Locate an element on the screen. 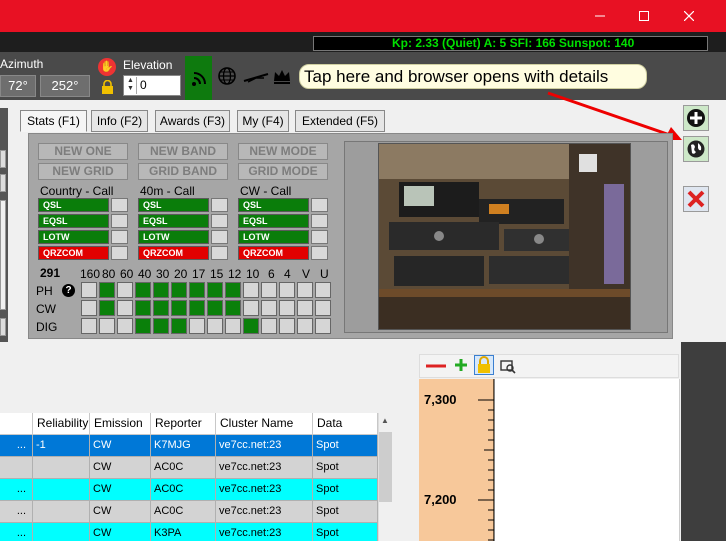 Image resolution: width=726 pixels, height=541 pixels. scroll-up-icon: ▲ is located at coordinates (385, 420).